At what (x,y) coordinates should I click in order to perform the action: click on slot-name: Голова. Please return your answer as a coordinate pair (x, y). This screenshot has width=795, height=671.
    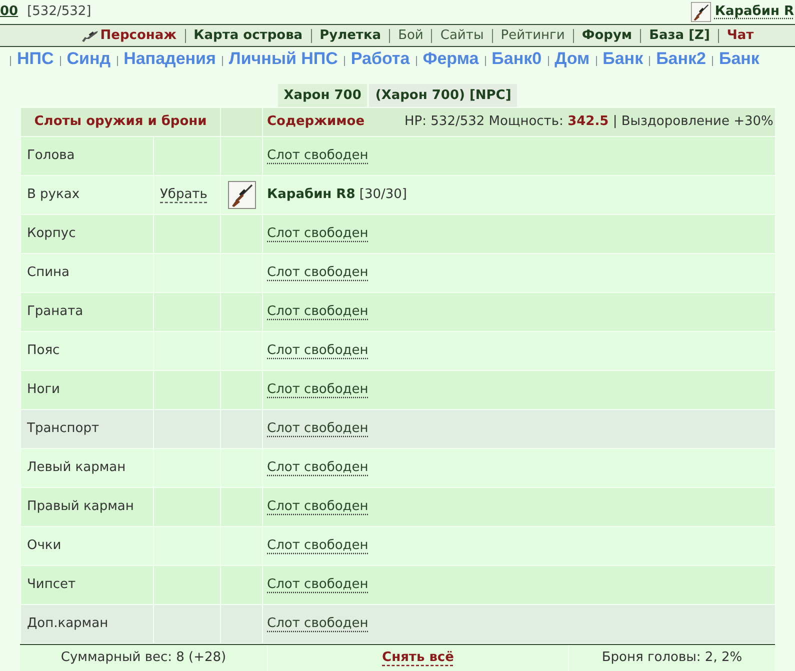
    Looking at the image, I should click on (51, 156).